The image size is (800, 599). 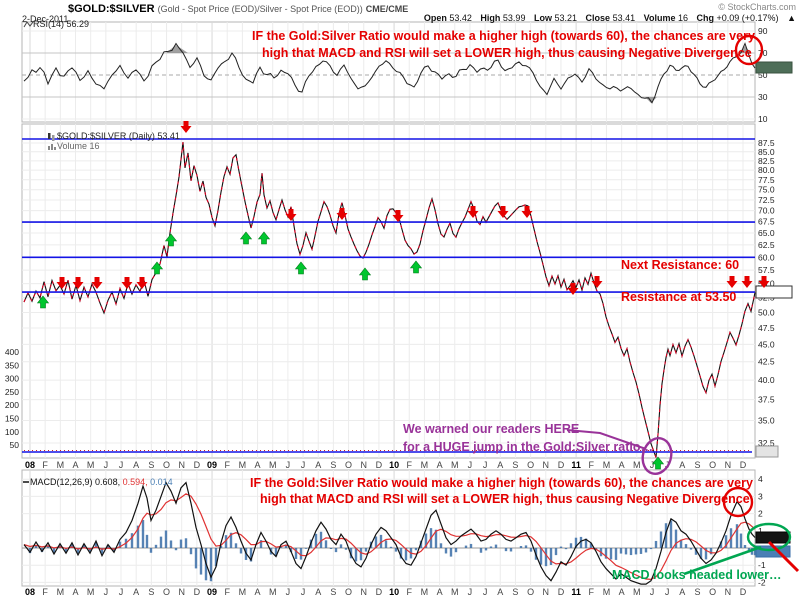 What do you see at coordinates (766, 344) in the screenshot?
I see `svg-text: 45.0` at bounding box center [766, 344].